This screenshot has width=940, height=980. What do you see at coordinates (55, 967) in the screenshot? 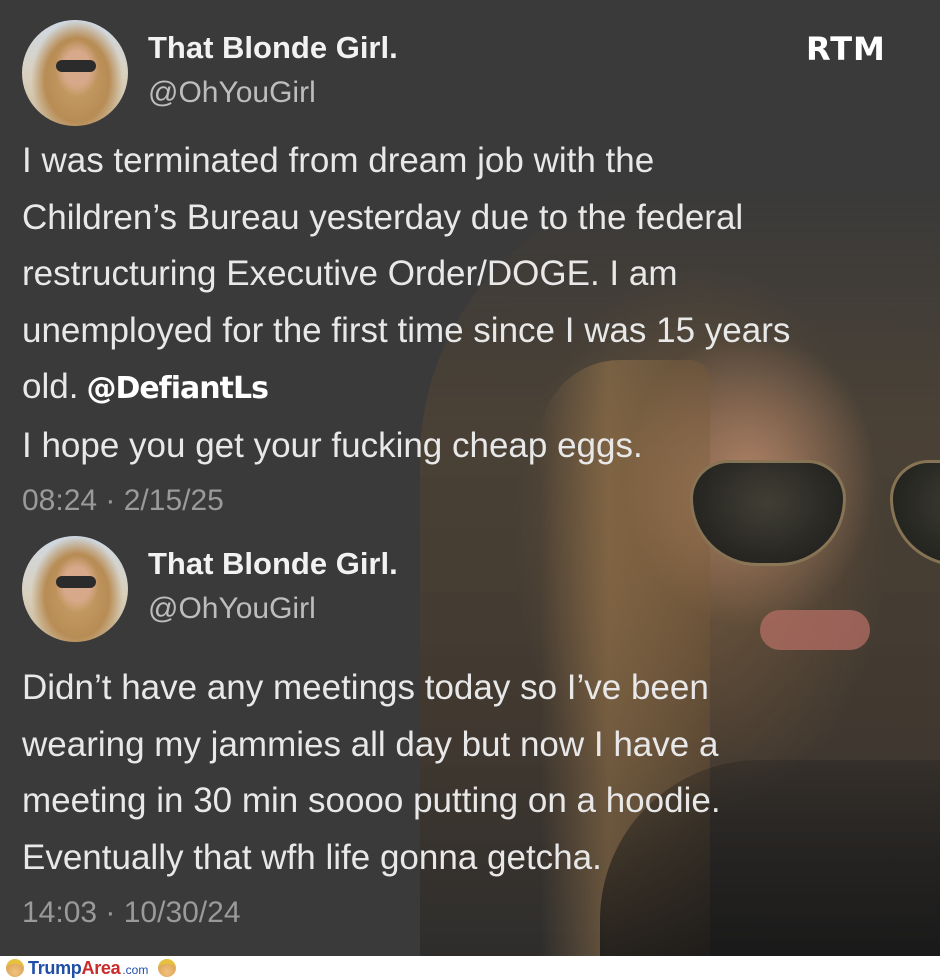
I see `site-name-part1: Trump` at bounding box center [55, 967].